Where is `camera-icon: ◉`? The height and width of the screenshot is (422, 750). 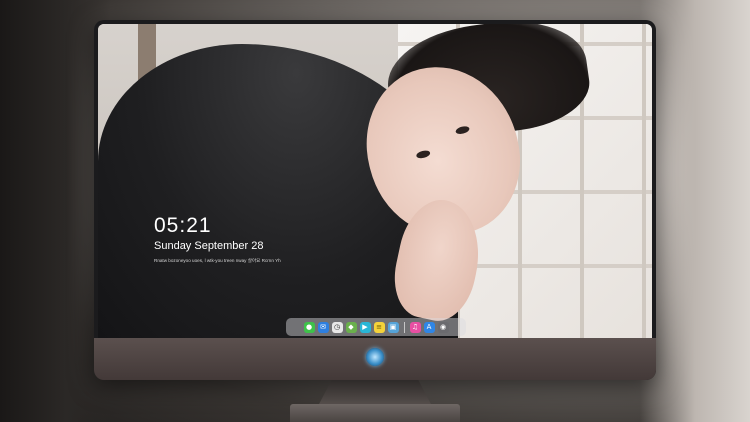
camera-icon: ◉ is located at coordinates (443, 327).